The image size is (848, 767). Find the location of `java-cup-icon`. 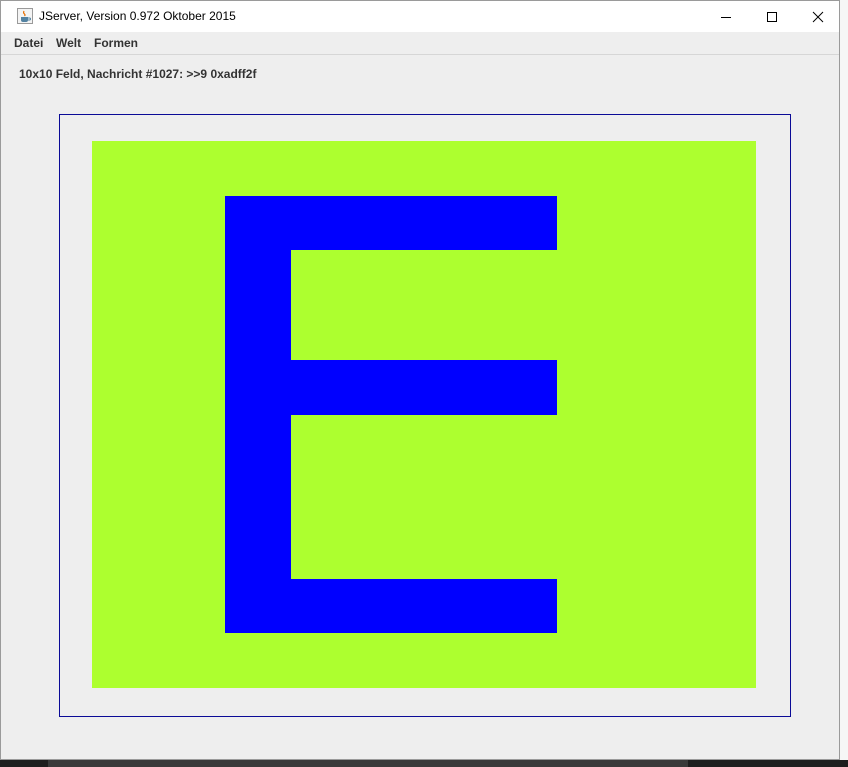

java-cup-icon is located at coordinates (25, 16).